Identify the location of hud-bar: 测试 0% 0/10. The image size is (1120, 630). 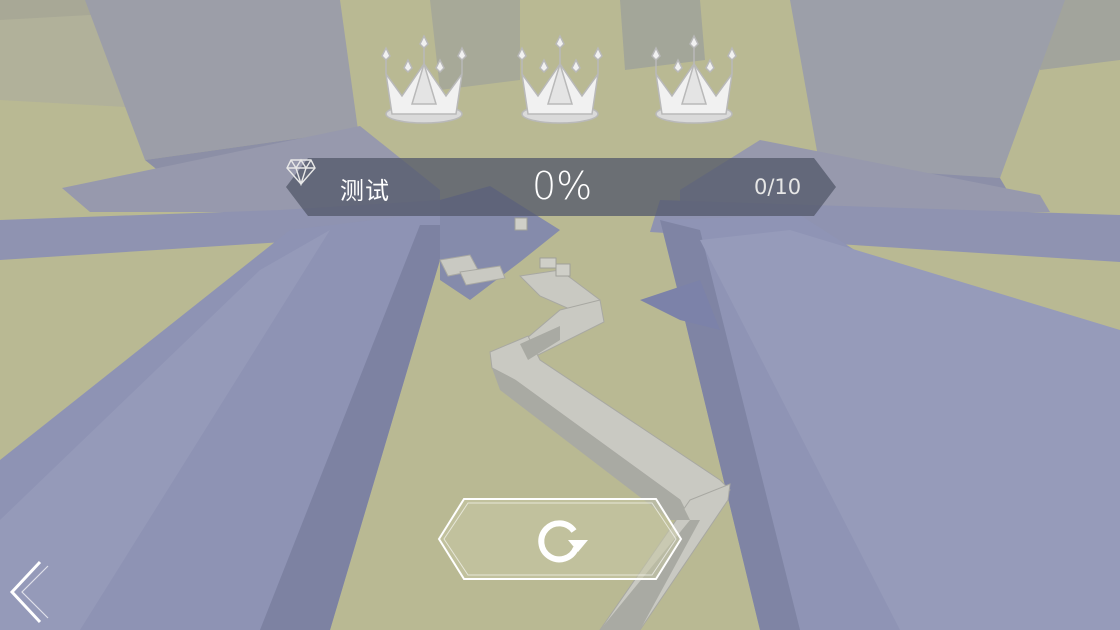
(561, 187).